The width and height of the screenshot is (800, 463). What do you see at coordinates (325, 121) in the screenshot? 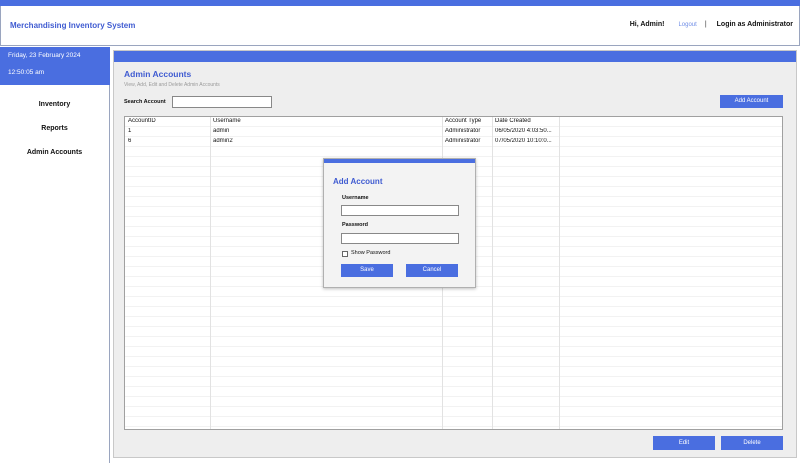
I see `column-header-username: Username` at bounding box center [325, 121].